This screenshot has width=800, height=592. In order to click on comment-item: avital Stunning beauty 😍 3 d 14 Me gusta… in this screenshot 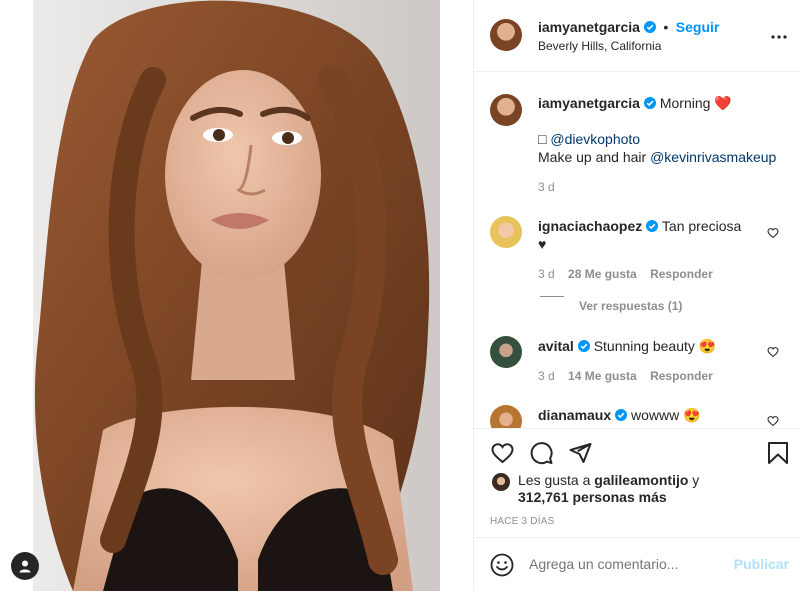, I will do `click(645, 361)`.